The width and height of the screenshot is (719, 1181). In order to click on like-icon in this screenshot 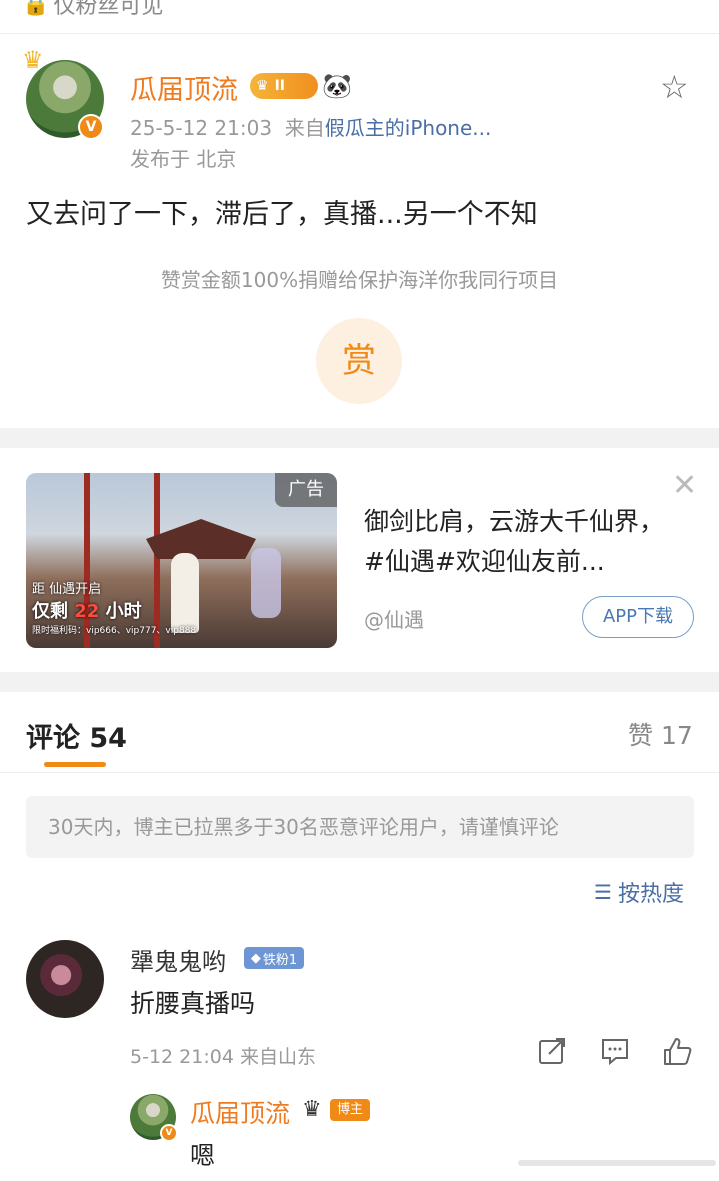, I will do `click(677, 1053)`.